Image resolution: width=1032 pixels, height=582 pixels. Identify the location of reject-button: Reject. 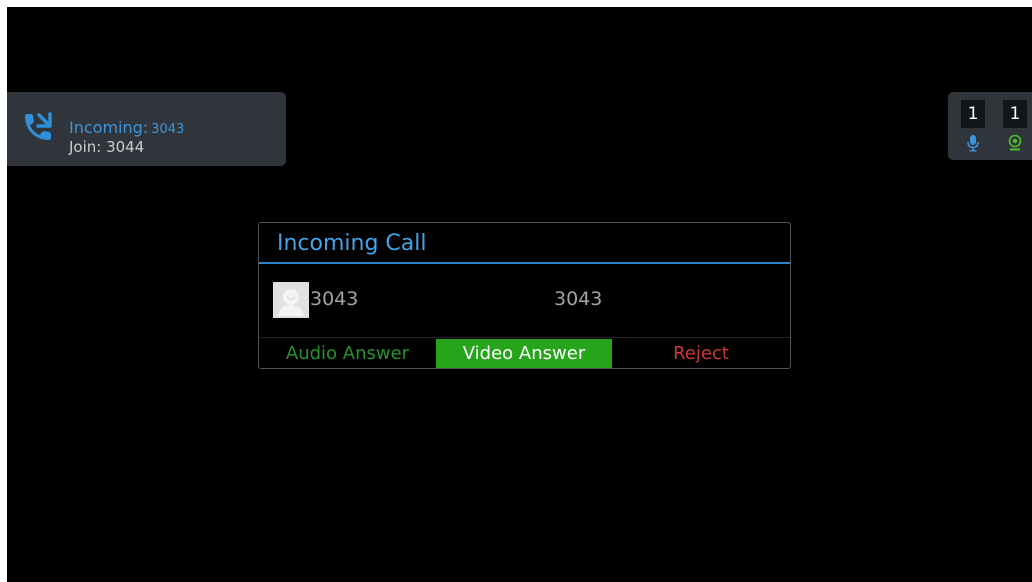
(701, 353).